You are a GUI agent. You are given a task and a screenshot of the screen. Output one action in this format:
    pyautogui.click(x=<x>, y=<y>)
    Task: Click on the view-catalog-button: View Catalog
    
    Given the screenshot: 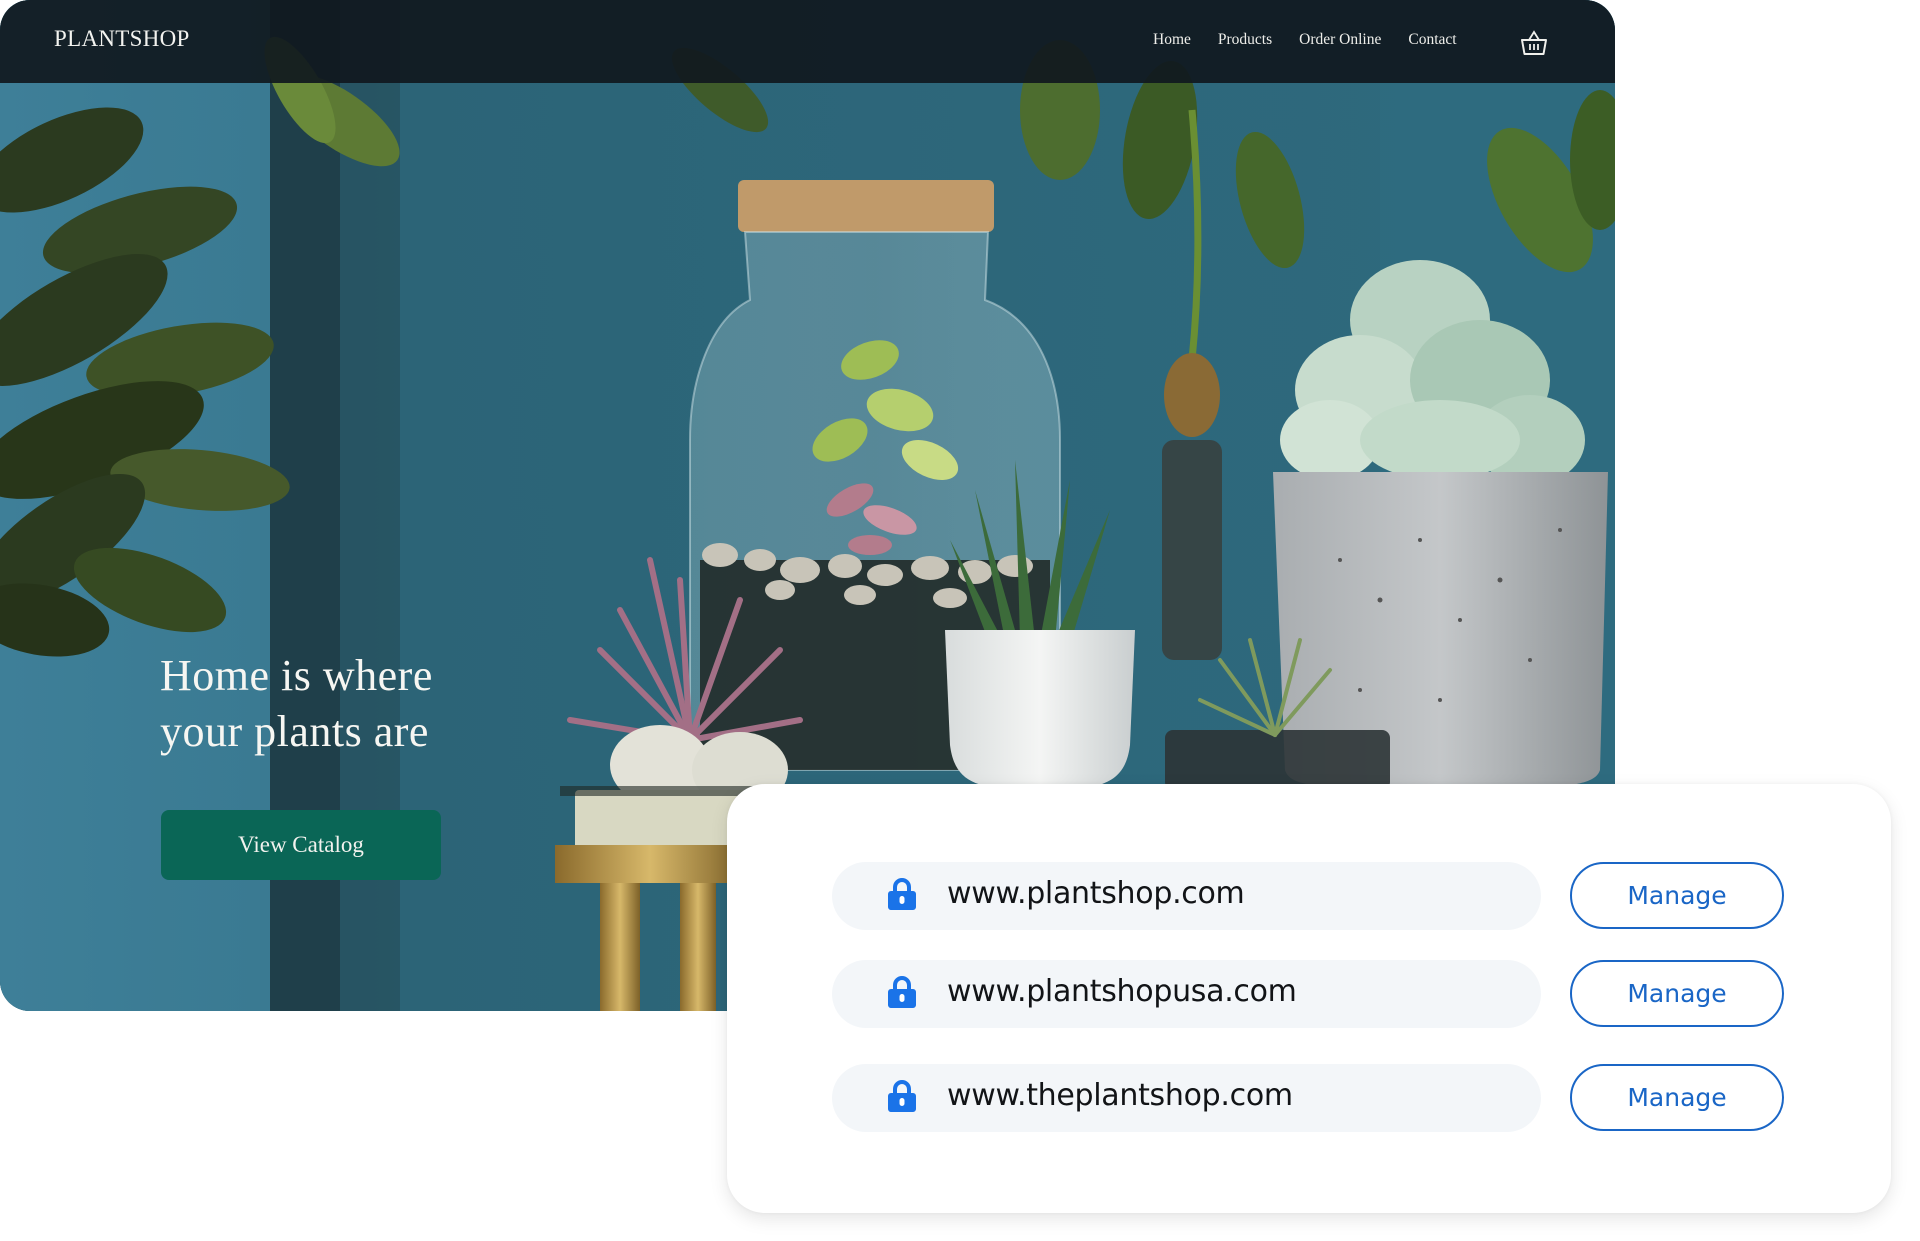 What is the action you would take?
    pyautogui.click(x=301, y=845)
    